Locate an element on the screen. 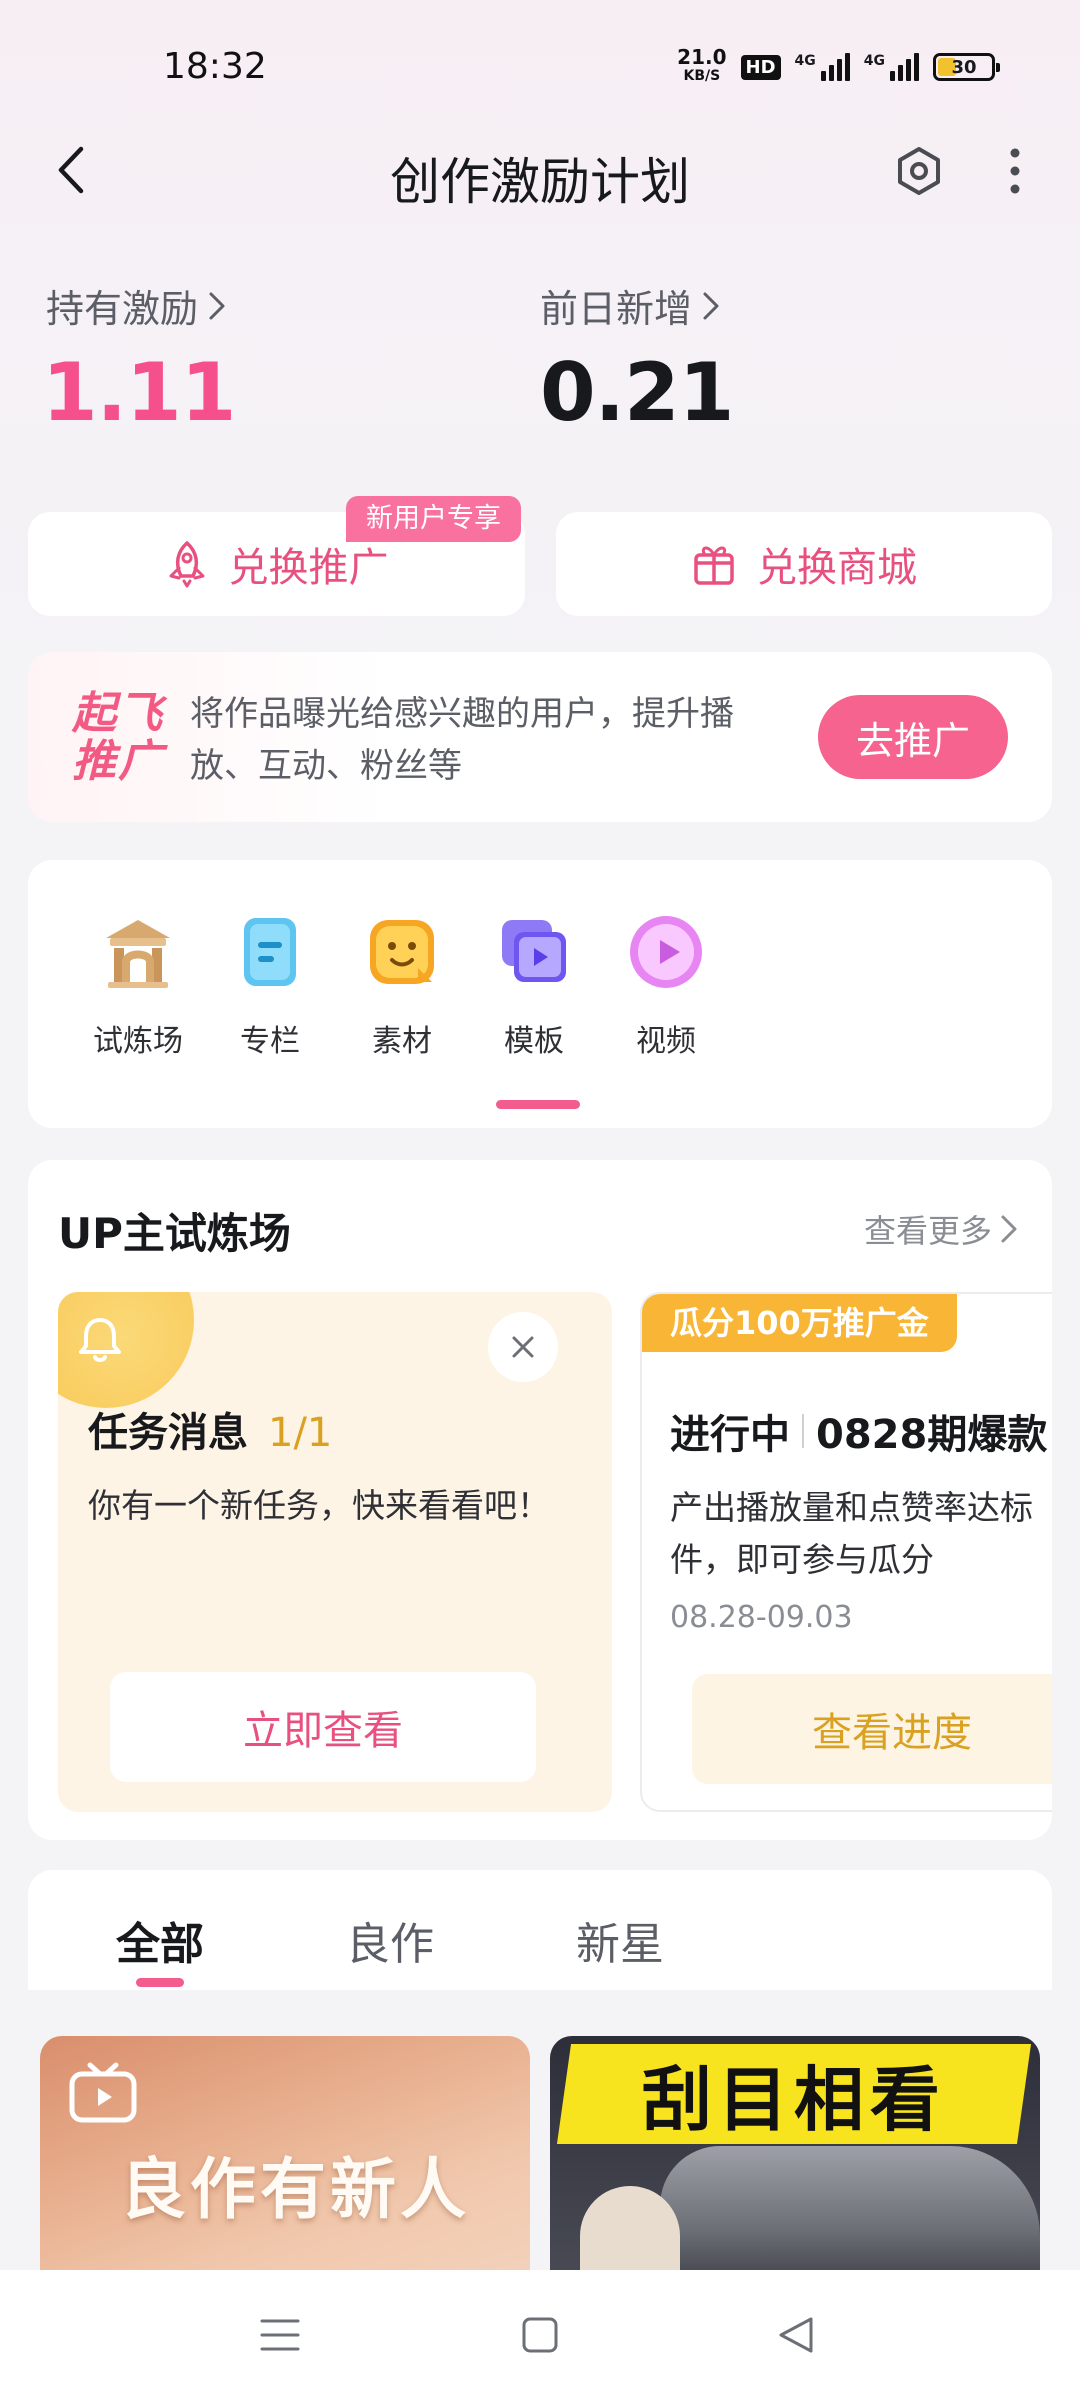 This screenshot has height=2400, width=1080. nav-back-button is located at coordinates (796, 2335).